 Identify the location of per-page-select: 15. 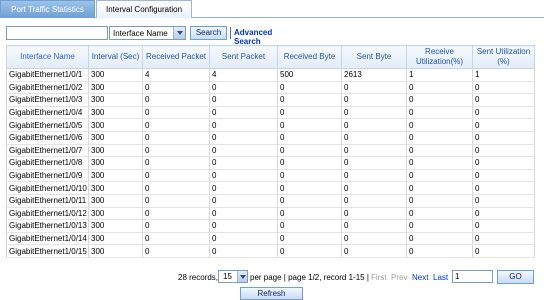
(233, 276).